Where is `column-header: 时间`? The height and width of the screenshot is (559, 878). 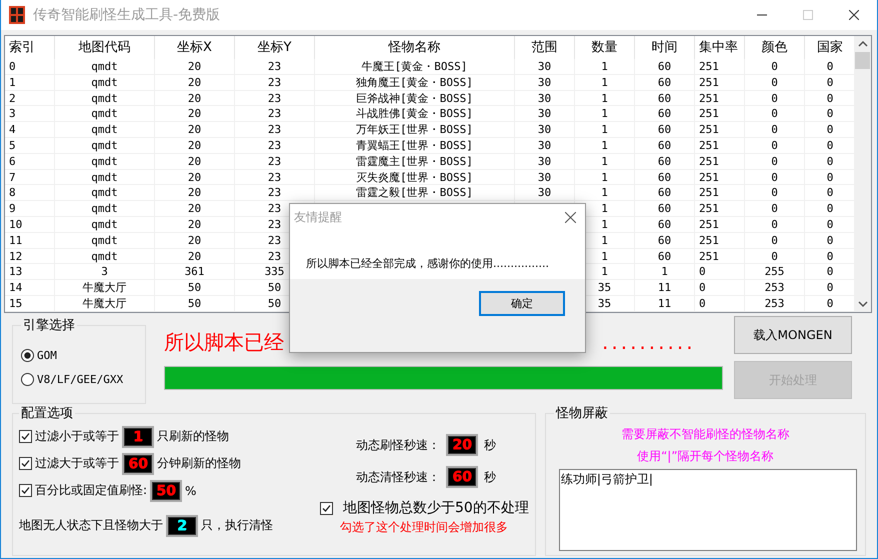 column-header: 时间 is located at coordinates (665, 47).